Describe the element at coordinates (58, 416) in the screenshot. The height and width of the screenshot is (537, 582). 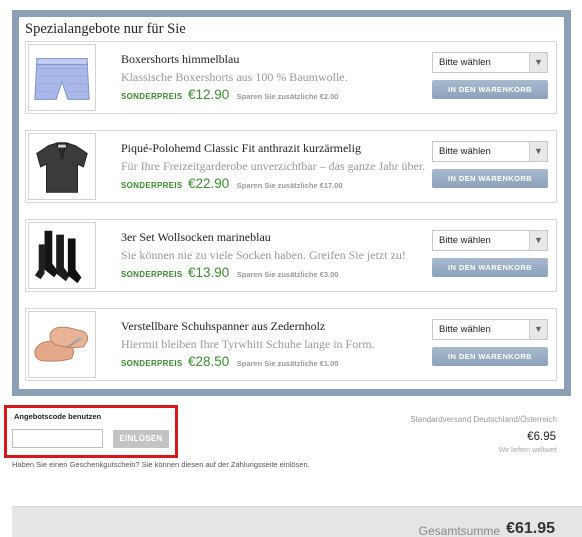
I see `coupon-label: Angebotscode benutzen` at that location.